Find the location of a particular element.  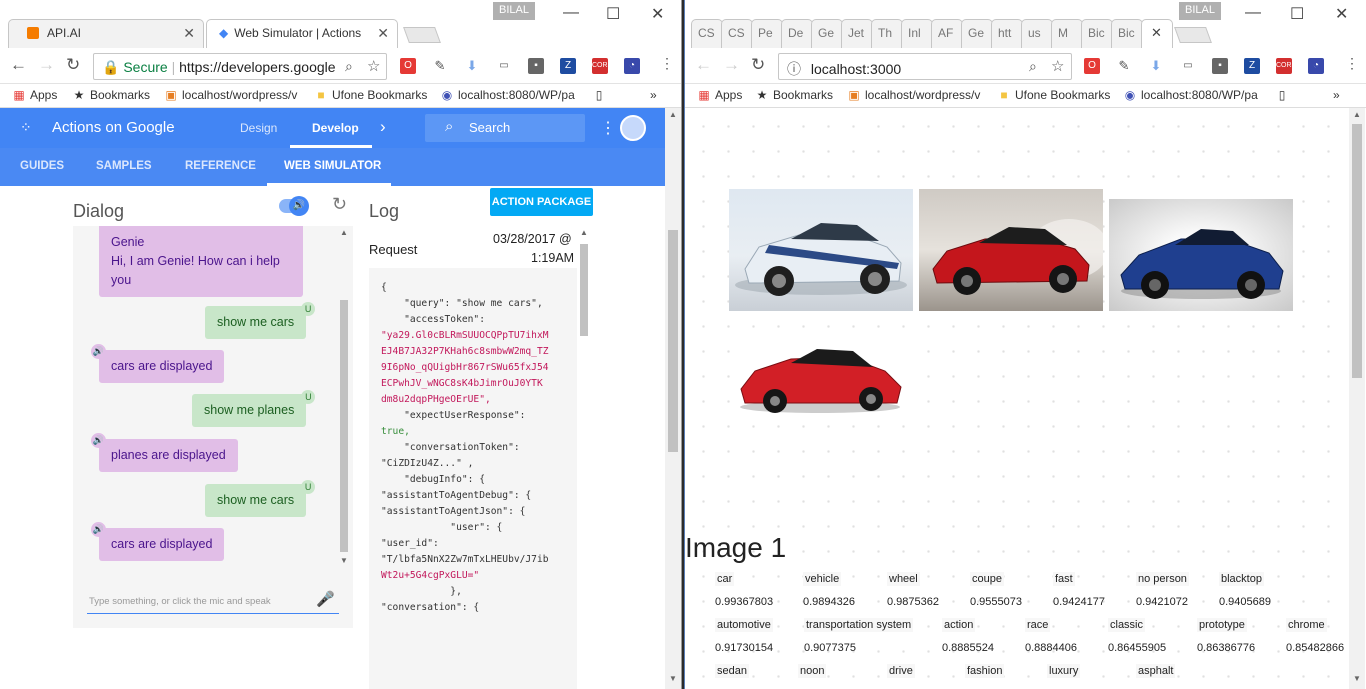

search-box: ⌕ Search is located at coordinates (505, 128).